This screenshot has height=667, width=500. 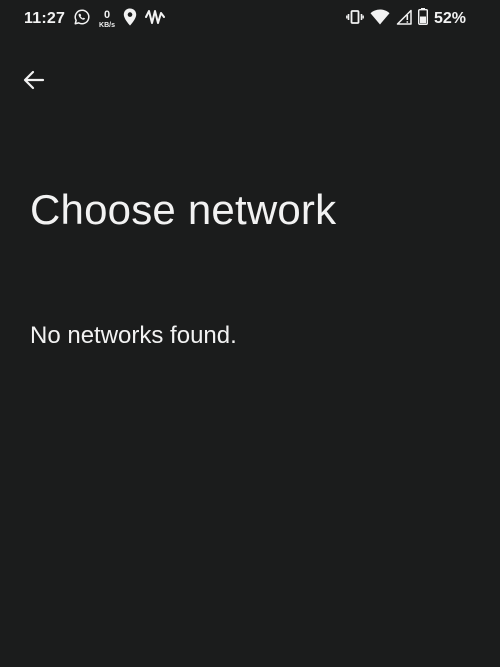 I want to click on activity-wave-icon, so click(x=155, y=19).